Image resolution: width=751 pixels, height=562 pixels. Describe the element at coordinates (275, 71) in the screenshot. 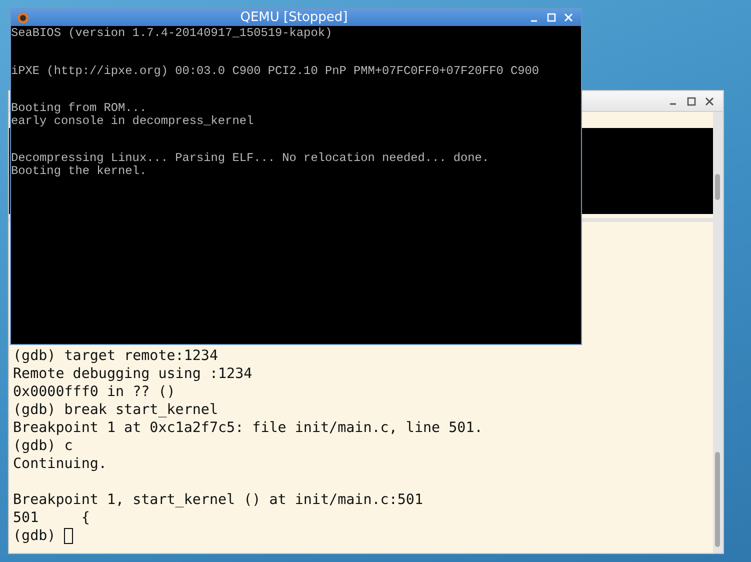

I see `console-line: iPXE (http://ipxe.org) 00:03.0 C900 PCI2.10 PnP PMM+07FC0FF0+07F20FF0 C900` at that location.